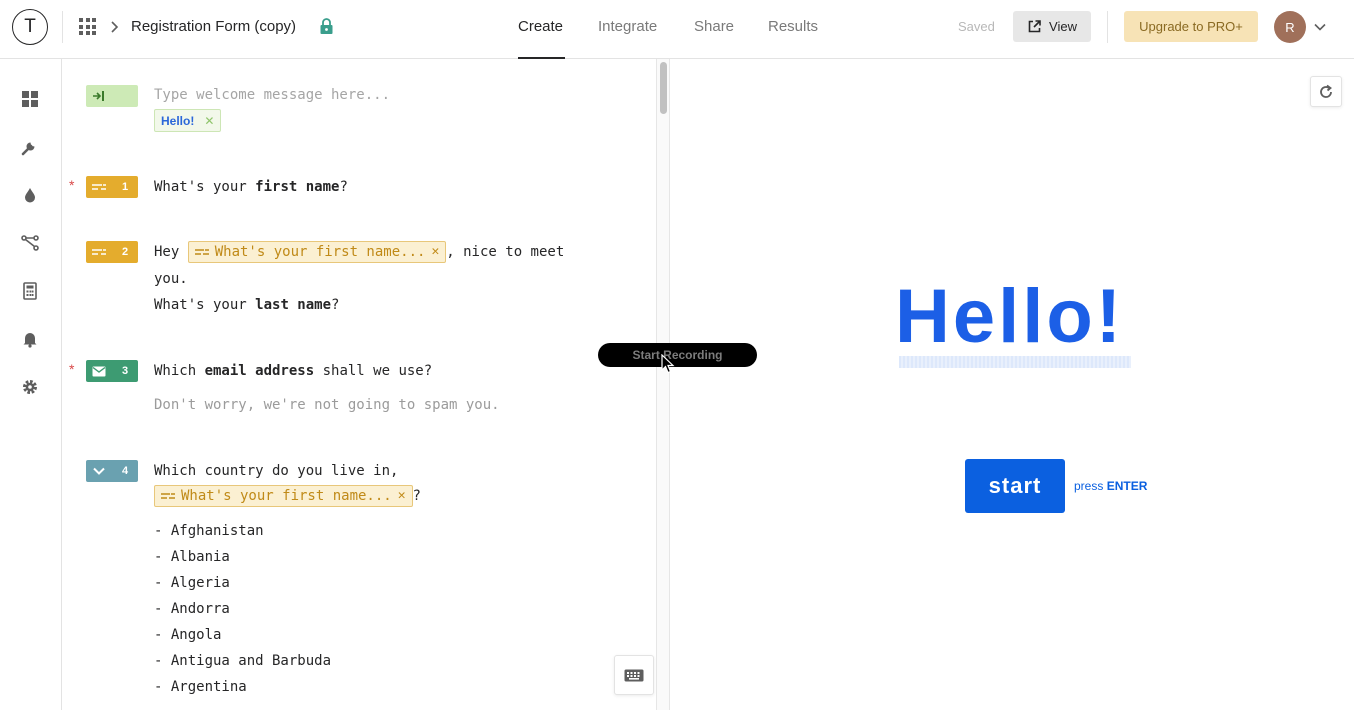  I want to click on refresh-icon, so click(1326, 91).